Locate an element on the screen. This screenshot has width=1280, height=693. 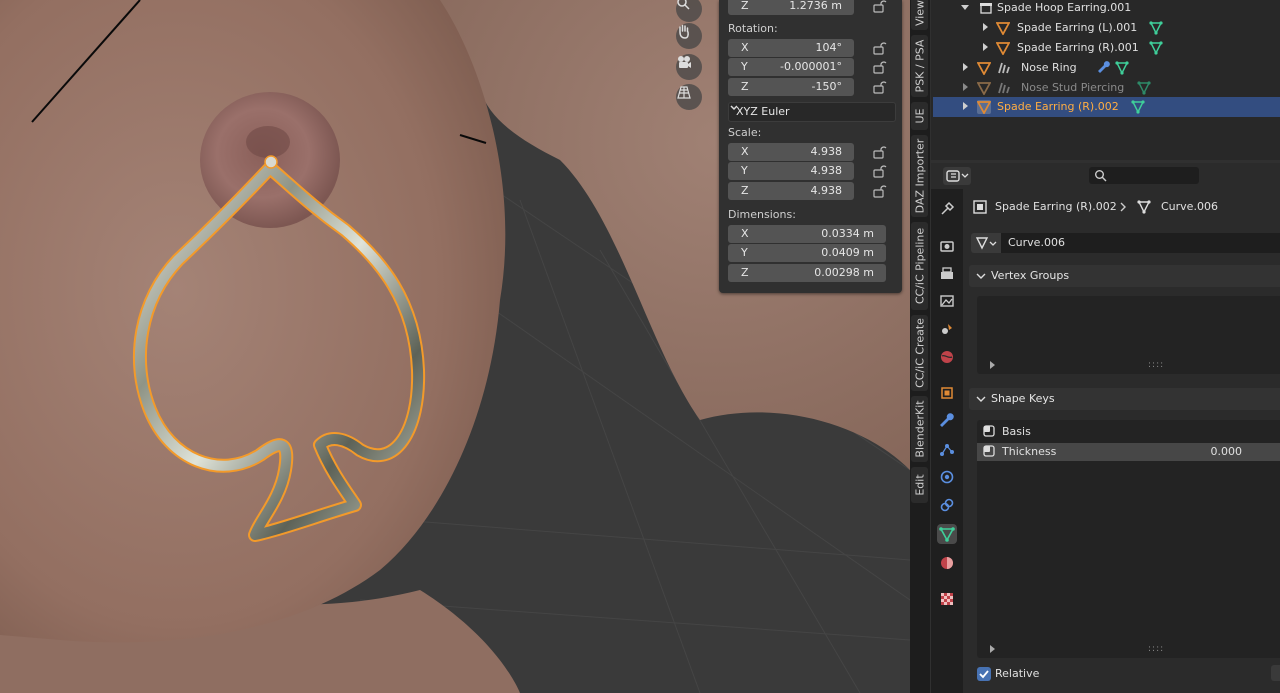
scale-x-field: X 4.938 is located at coordinates (791, 152).